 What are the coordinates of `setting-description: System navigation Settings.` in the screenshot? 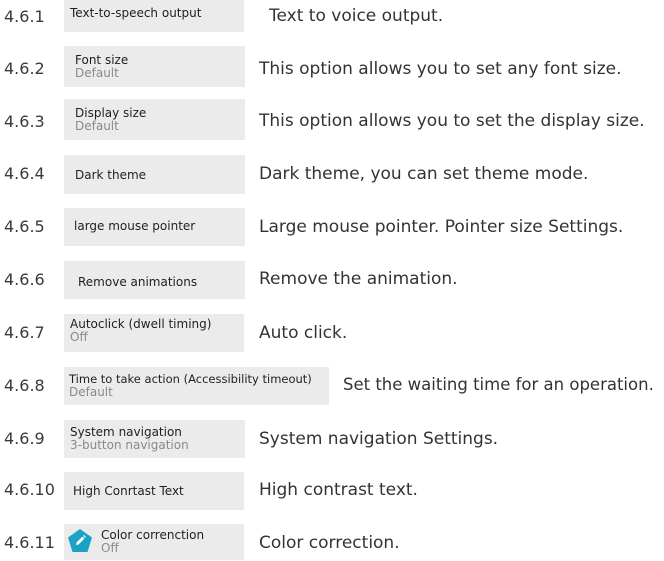 It's located at (379, 439).